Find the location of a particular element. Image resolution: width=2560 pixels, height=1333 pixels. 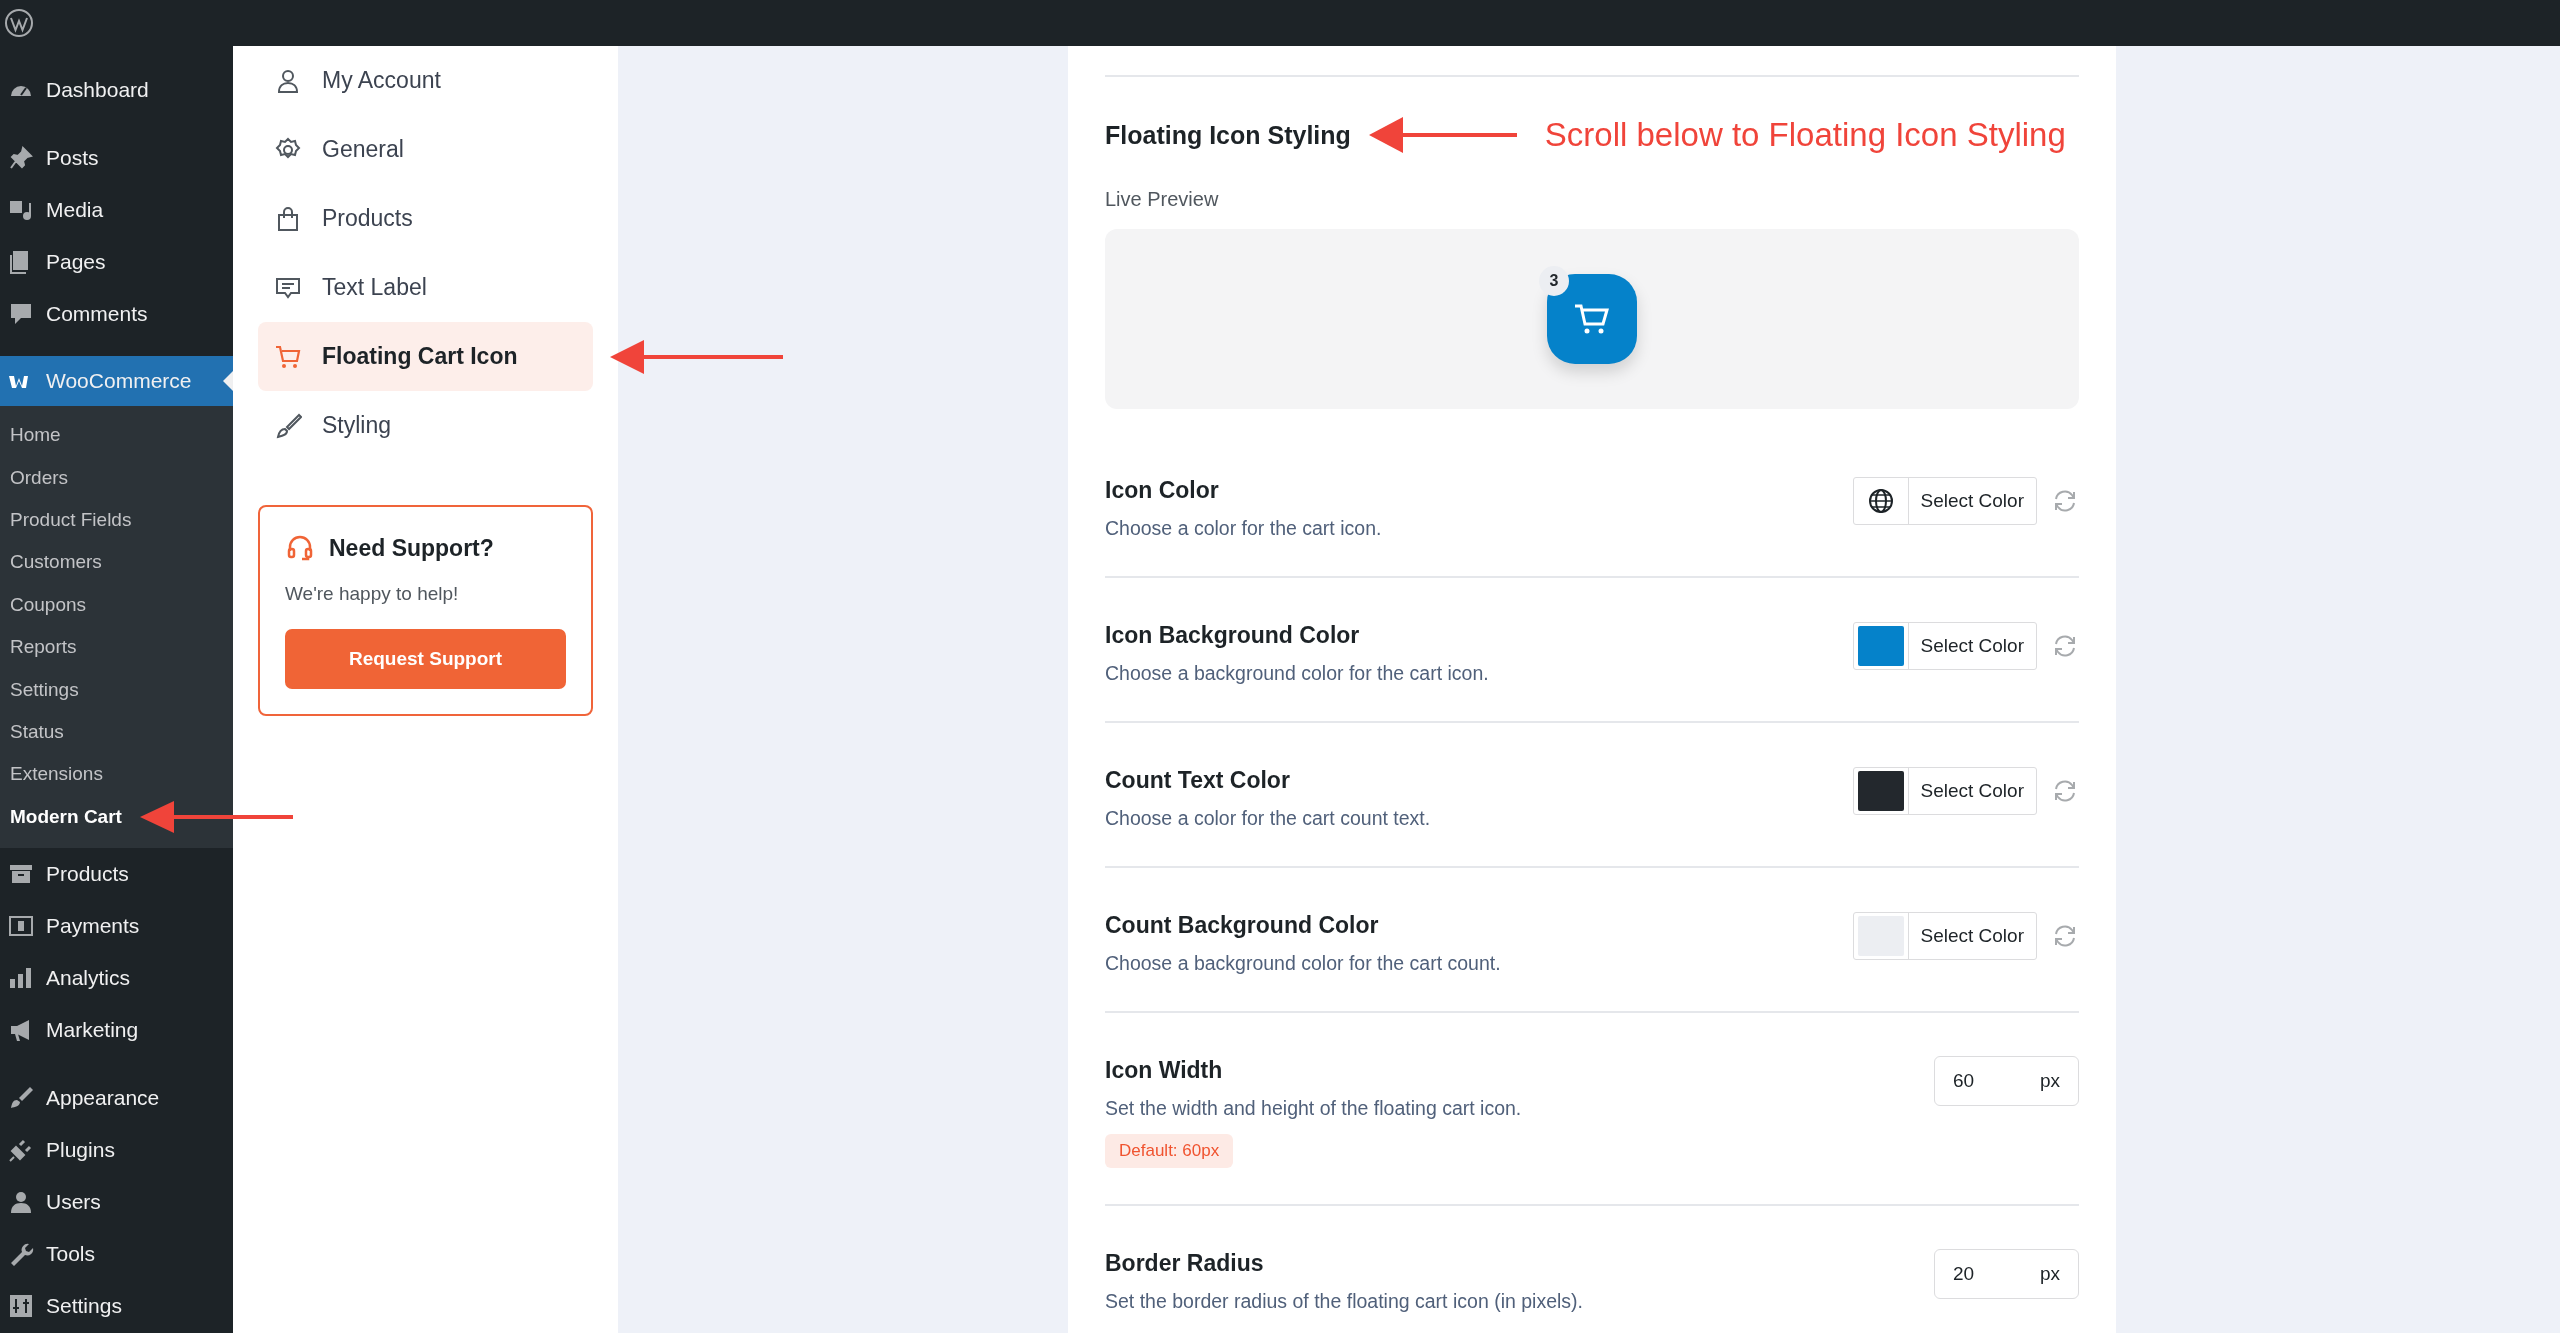

admin-menu-item: Dashboard is located at coordinates (116, 90).